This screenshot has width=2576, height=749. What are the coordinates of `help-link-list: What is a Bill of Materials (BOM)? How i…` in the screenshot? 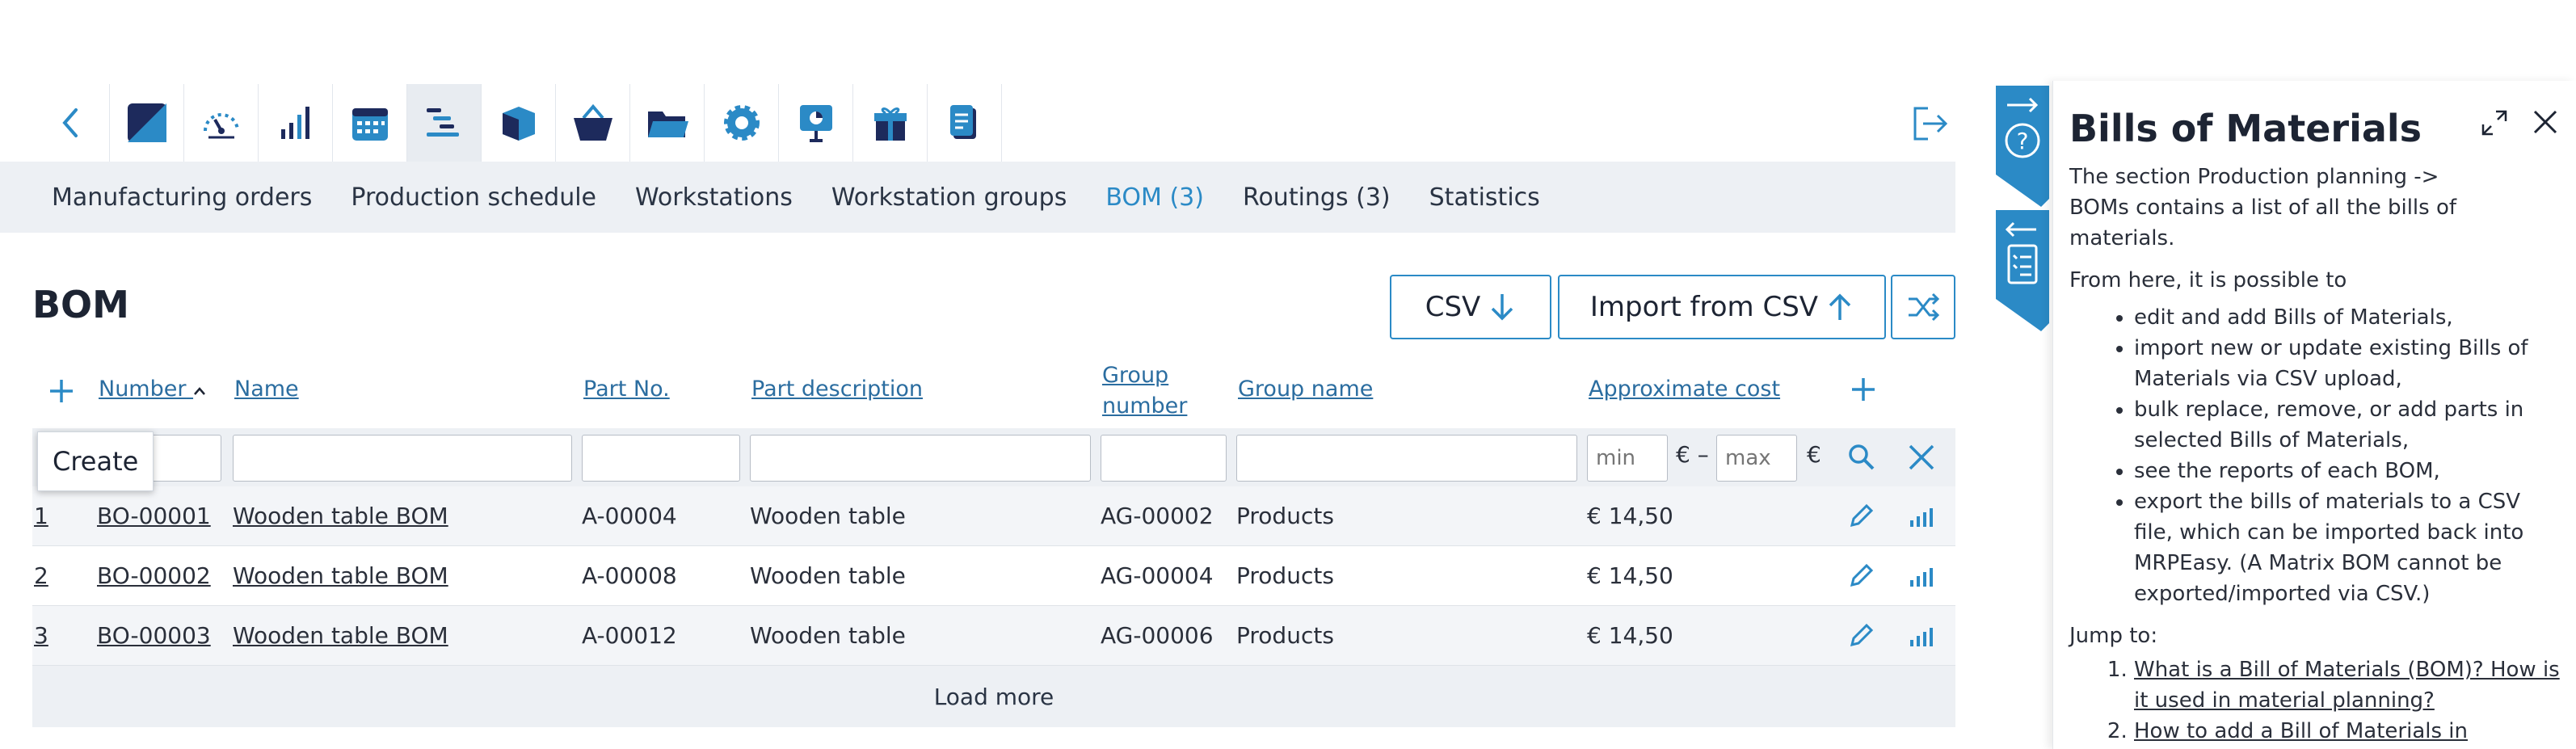 It's located at (2347, 701).